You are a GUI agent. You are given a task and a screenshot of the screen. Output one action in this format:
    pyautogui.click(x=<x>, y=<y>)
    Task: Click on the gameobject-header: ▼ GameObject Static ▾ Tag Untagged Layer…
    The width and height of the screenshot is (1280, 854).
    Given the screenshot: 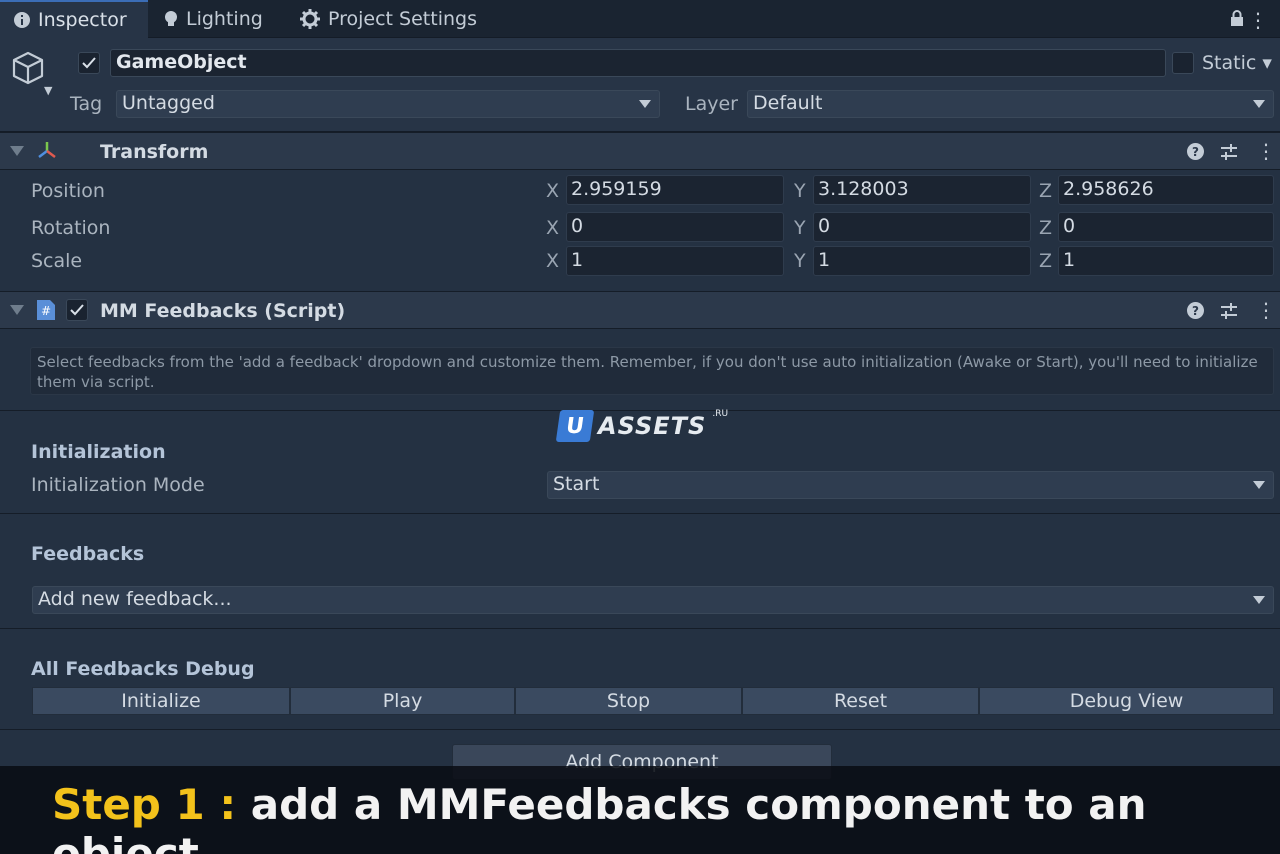 What is the action you would take?
    pyautogui.click(x=640, y=85)
    